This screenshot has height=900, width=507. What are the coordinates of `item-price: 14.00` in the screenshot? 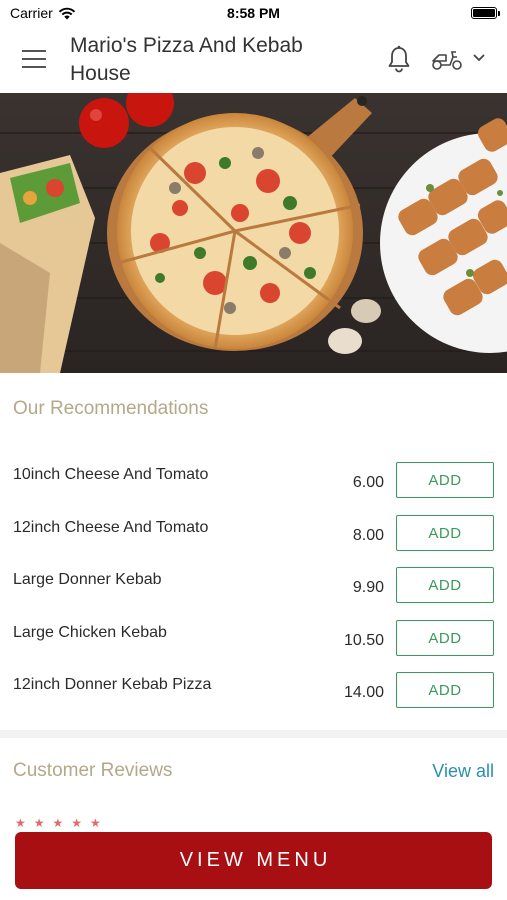 It's located at (363, 692).